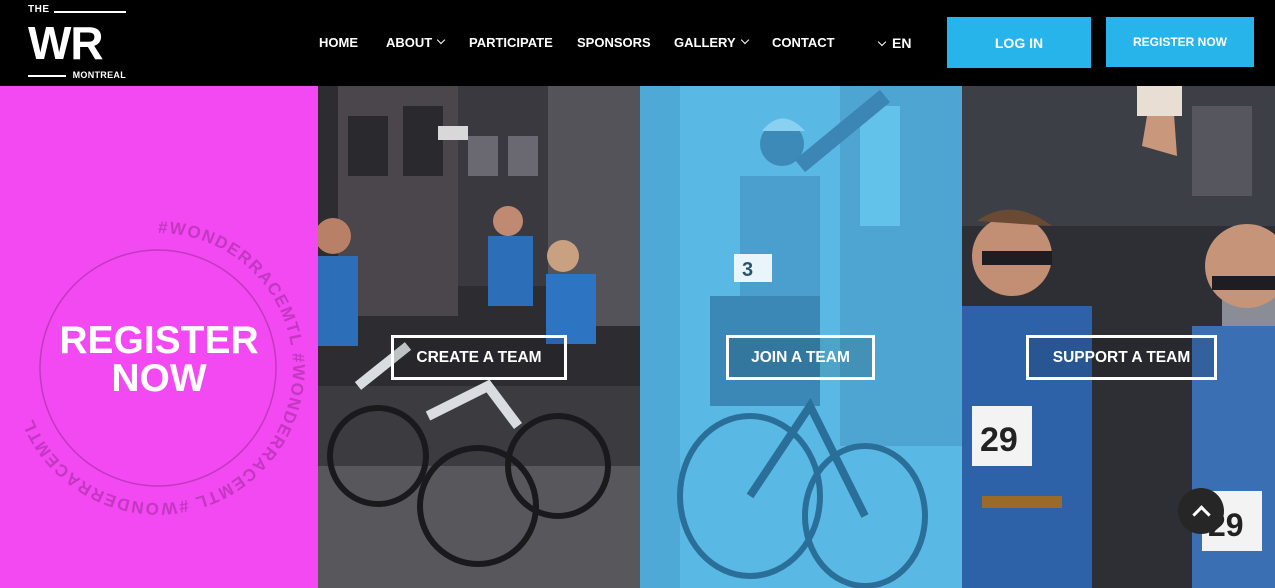  Describe the element at coordinates (902, 43) in the screenshot. I see `language-label: EN` at that location.